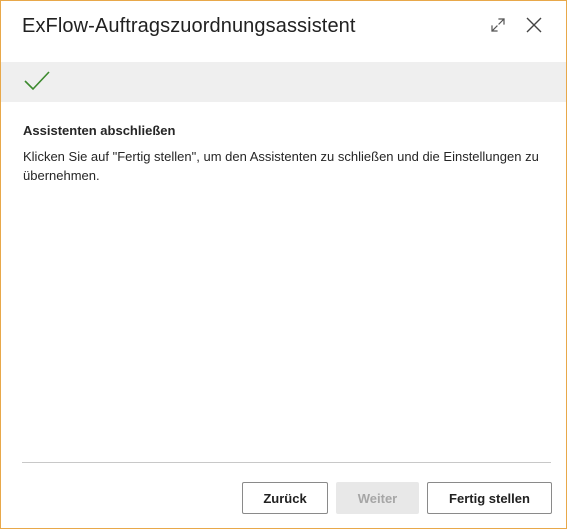 This screenshot has height=529, width=567. Describe the element at coordinates (377, 498) in the screenshot. I see `next-button: Weiter` at that location.